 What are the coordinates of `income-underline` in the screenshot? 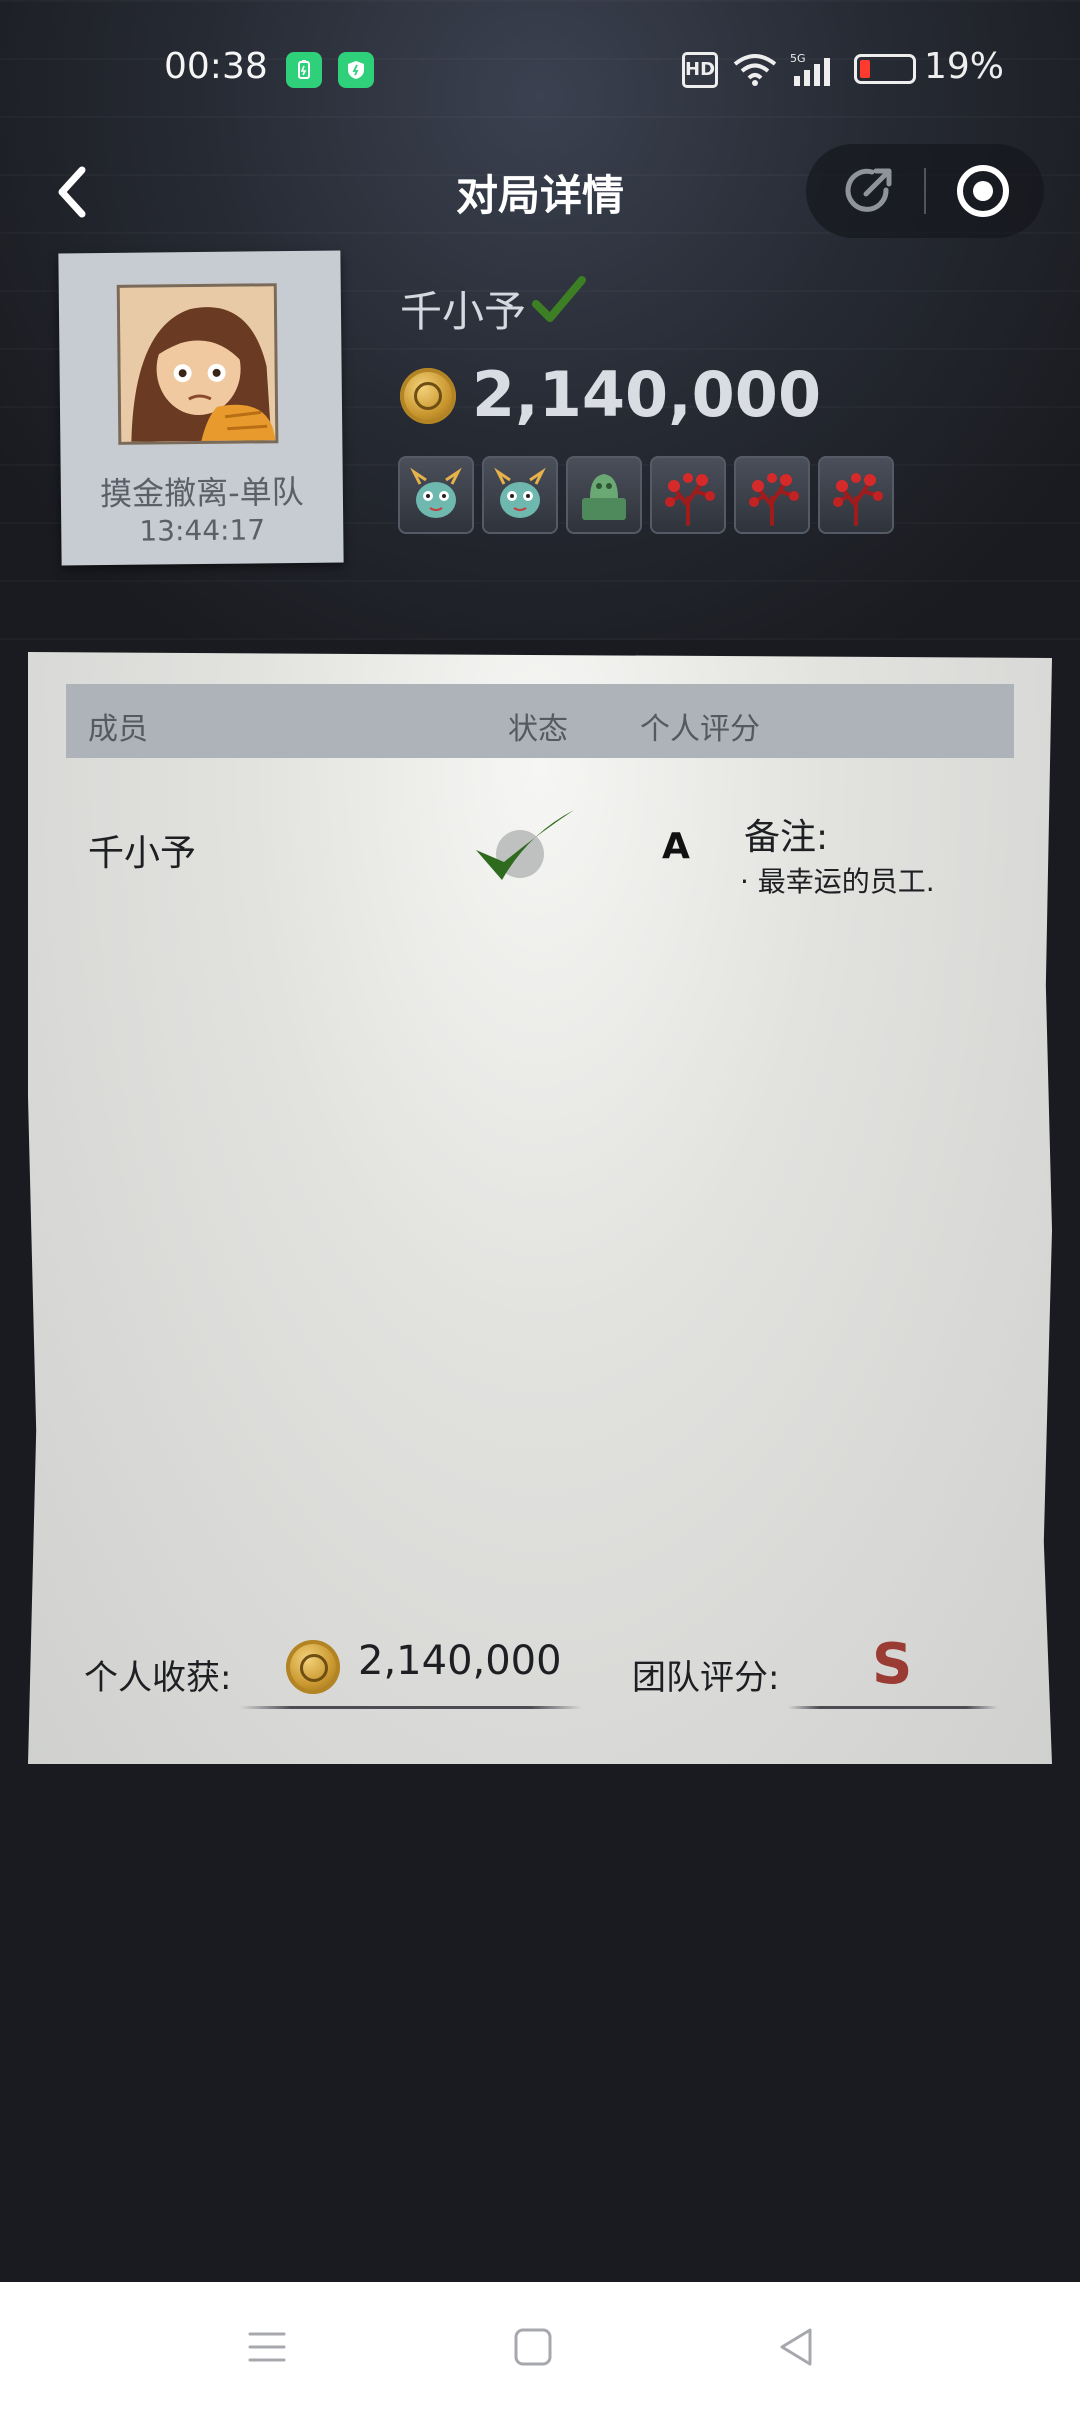 It's located at (411, 1707).